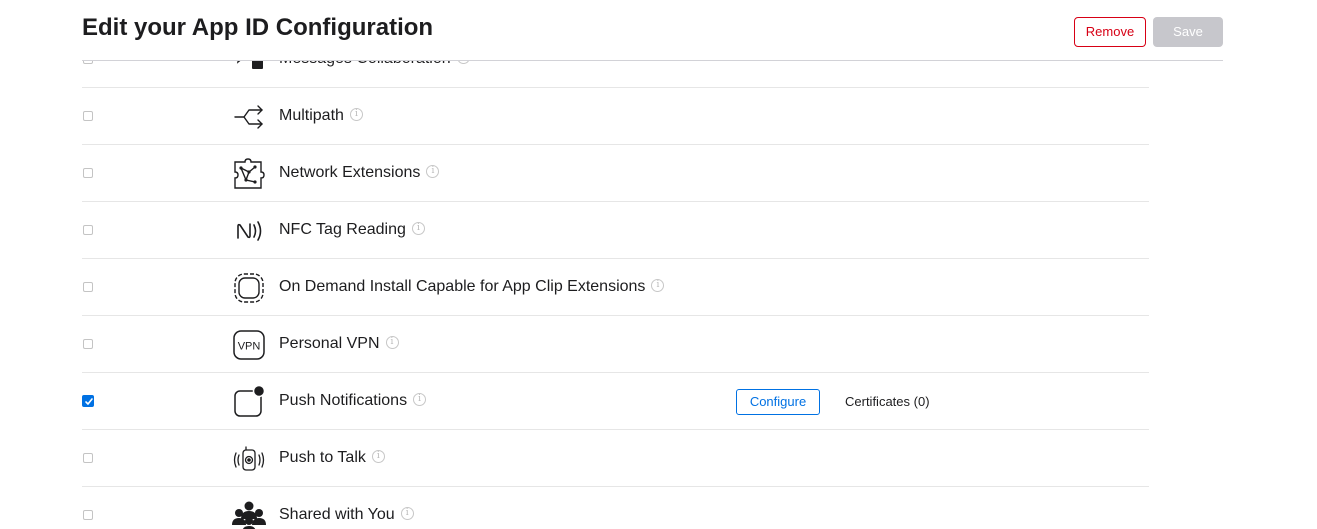 This screenshot has height=529, width=1317. What do you see at coordinates (353, 401) in the screenshot?
I see `capability-label: Push Notifications i` at bounding box center [353, 401].